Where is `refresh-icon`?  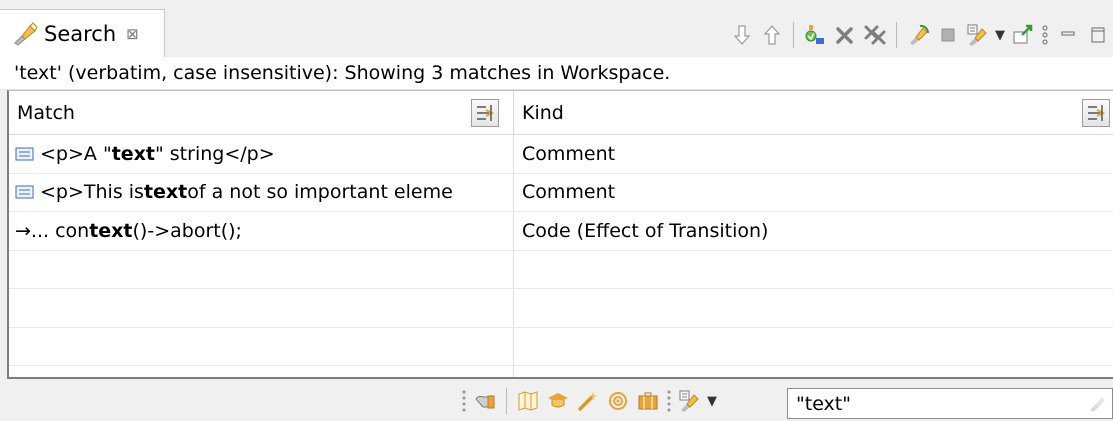
refresh-icon is located at coordinates (918, 35).